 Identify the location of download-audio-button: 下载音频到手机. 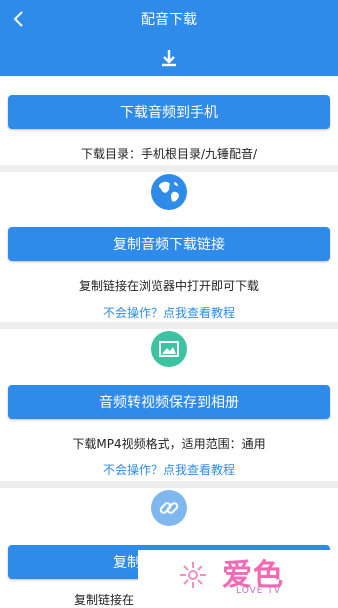
(169, 112).